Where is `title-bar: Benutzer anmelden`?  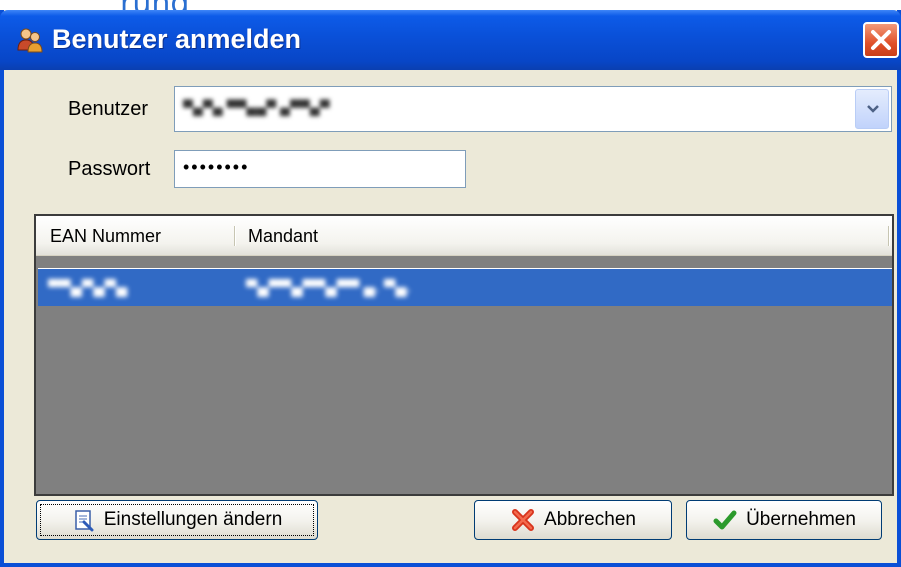 title-bar: Benutzer anmelden is located at coordinates (450, 40).